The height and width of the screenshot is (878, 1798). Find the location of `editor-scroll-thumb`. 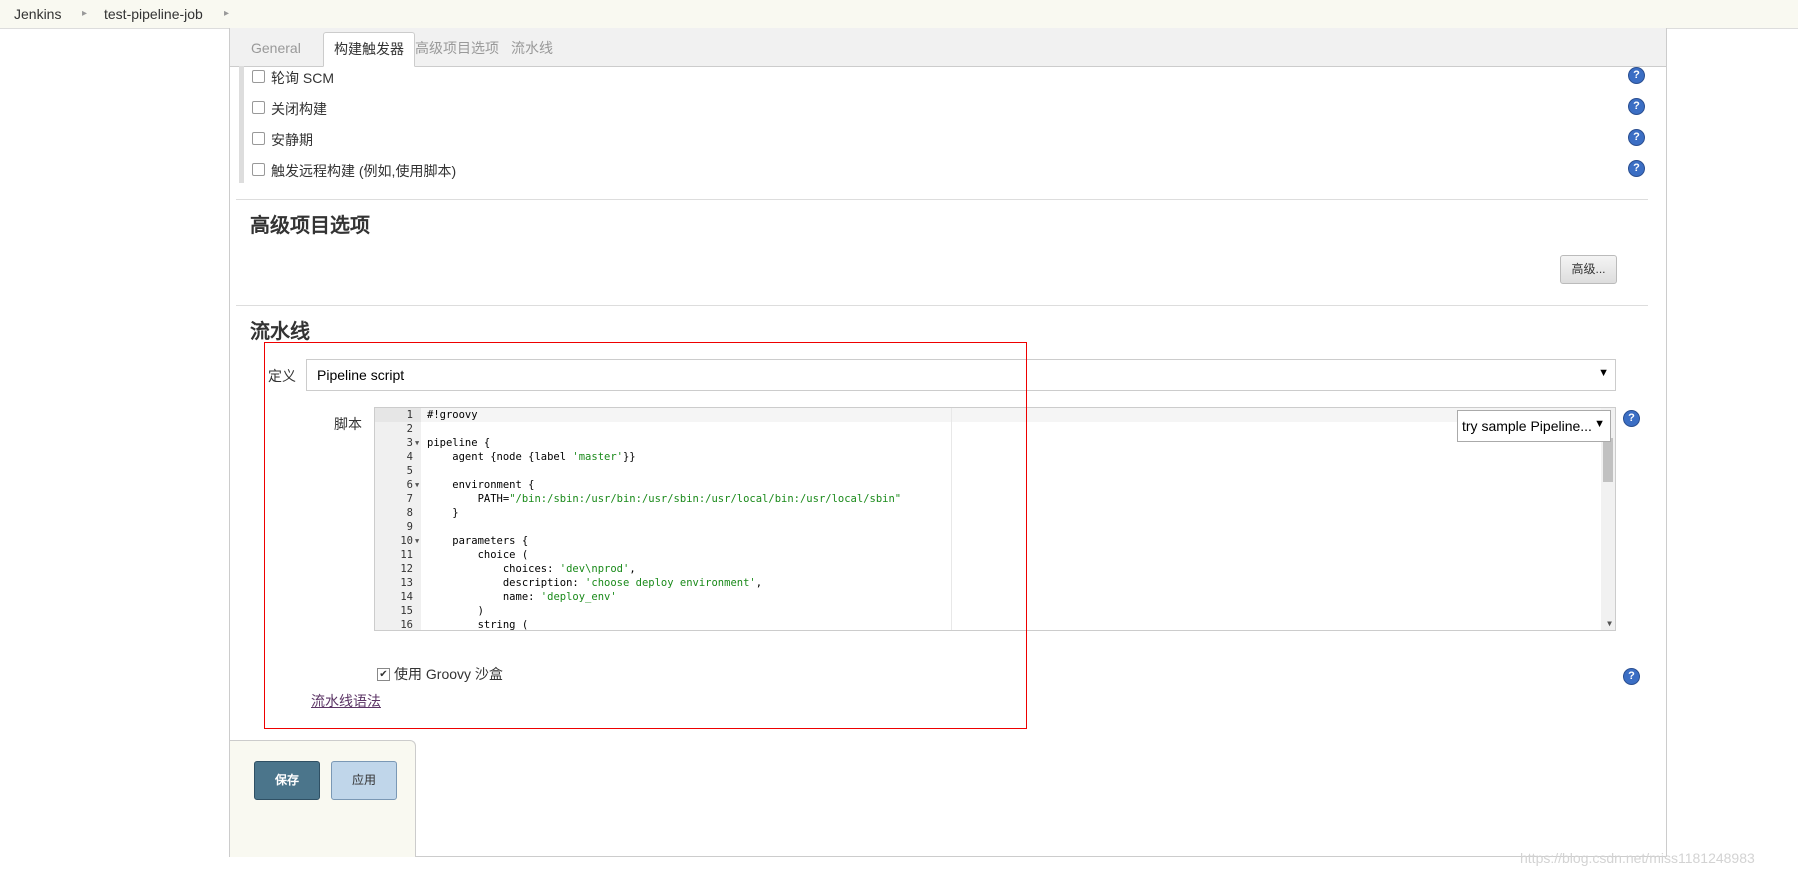

editor-scroll-thumb is located at coordinates (1608, 460).